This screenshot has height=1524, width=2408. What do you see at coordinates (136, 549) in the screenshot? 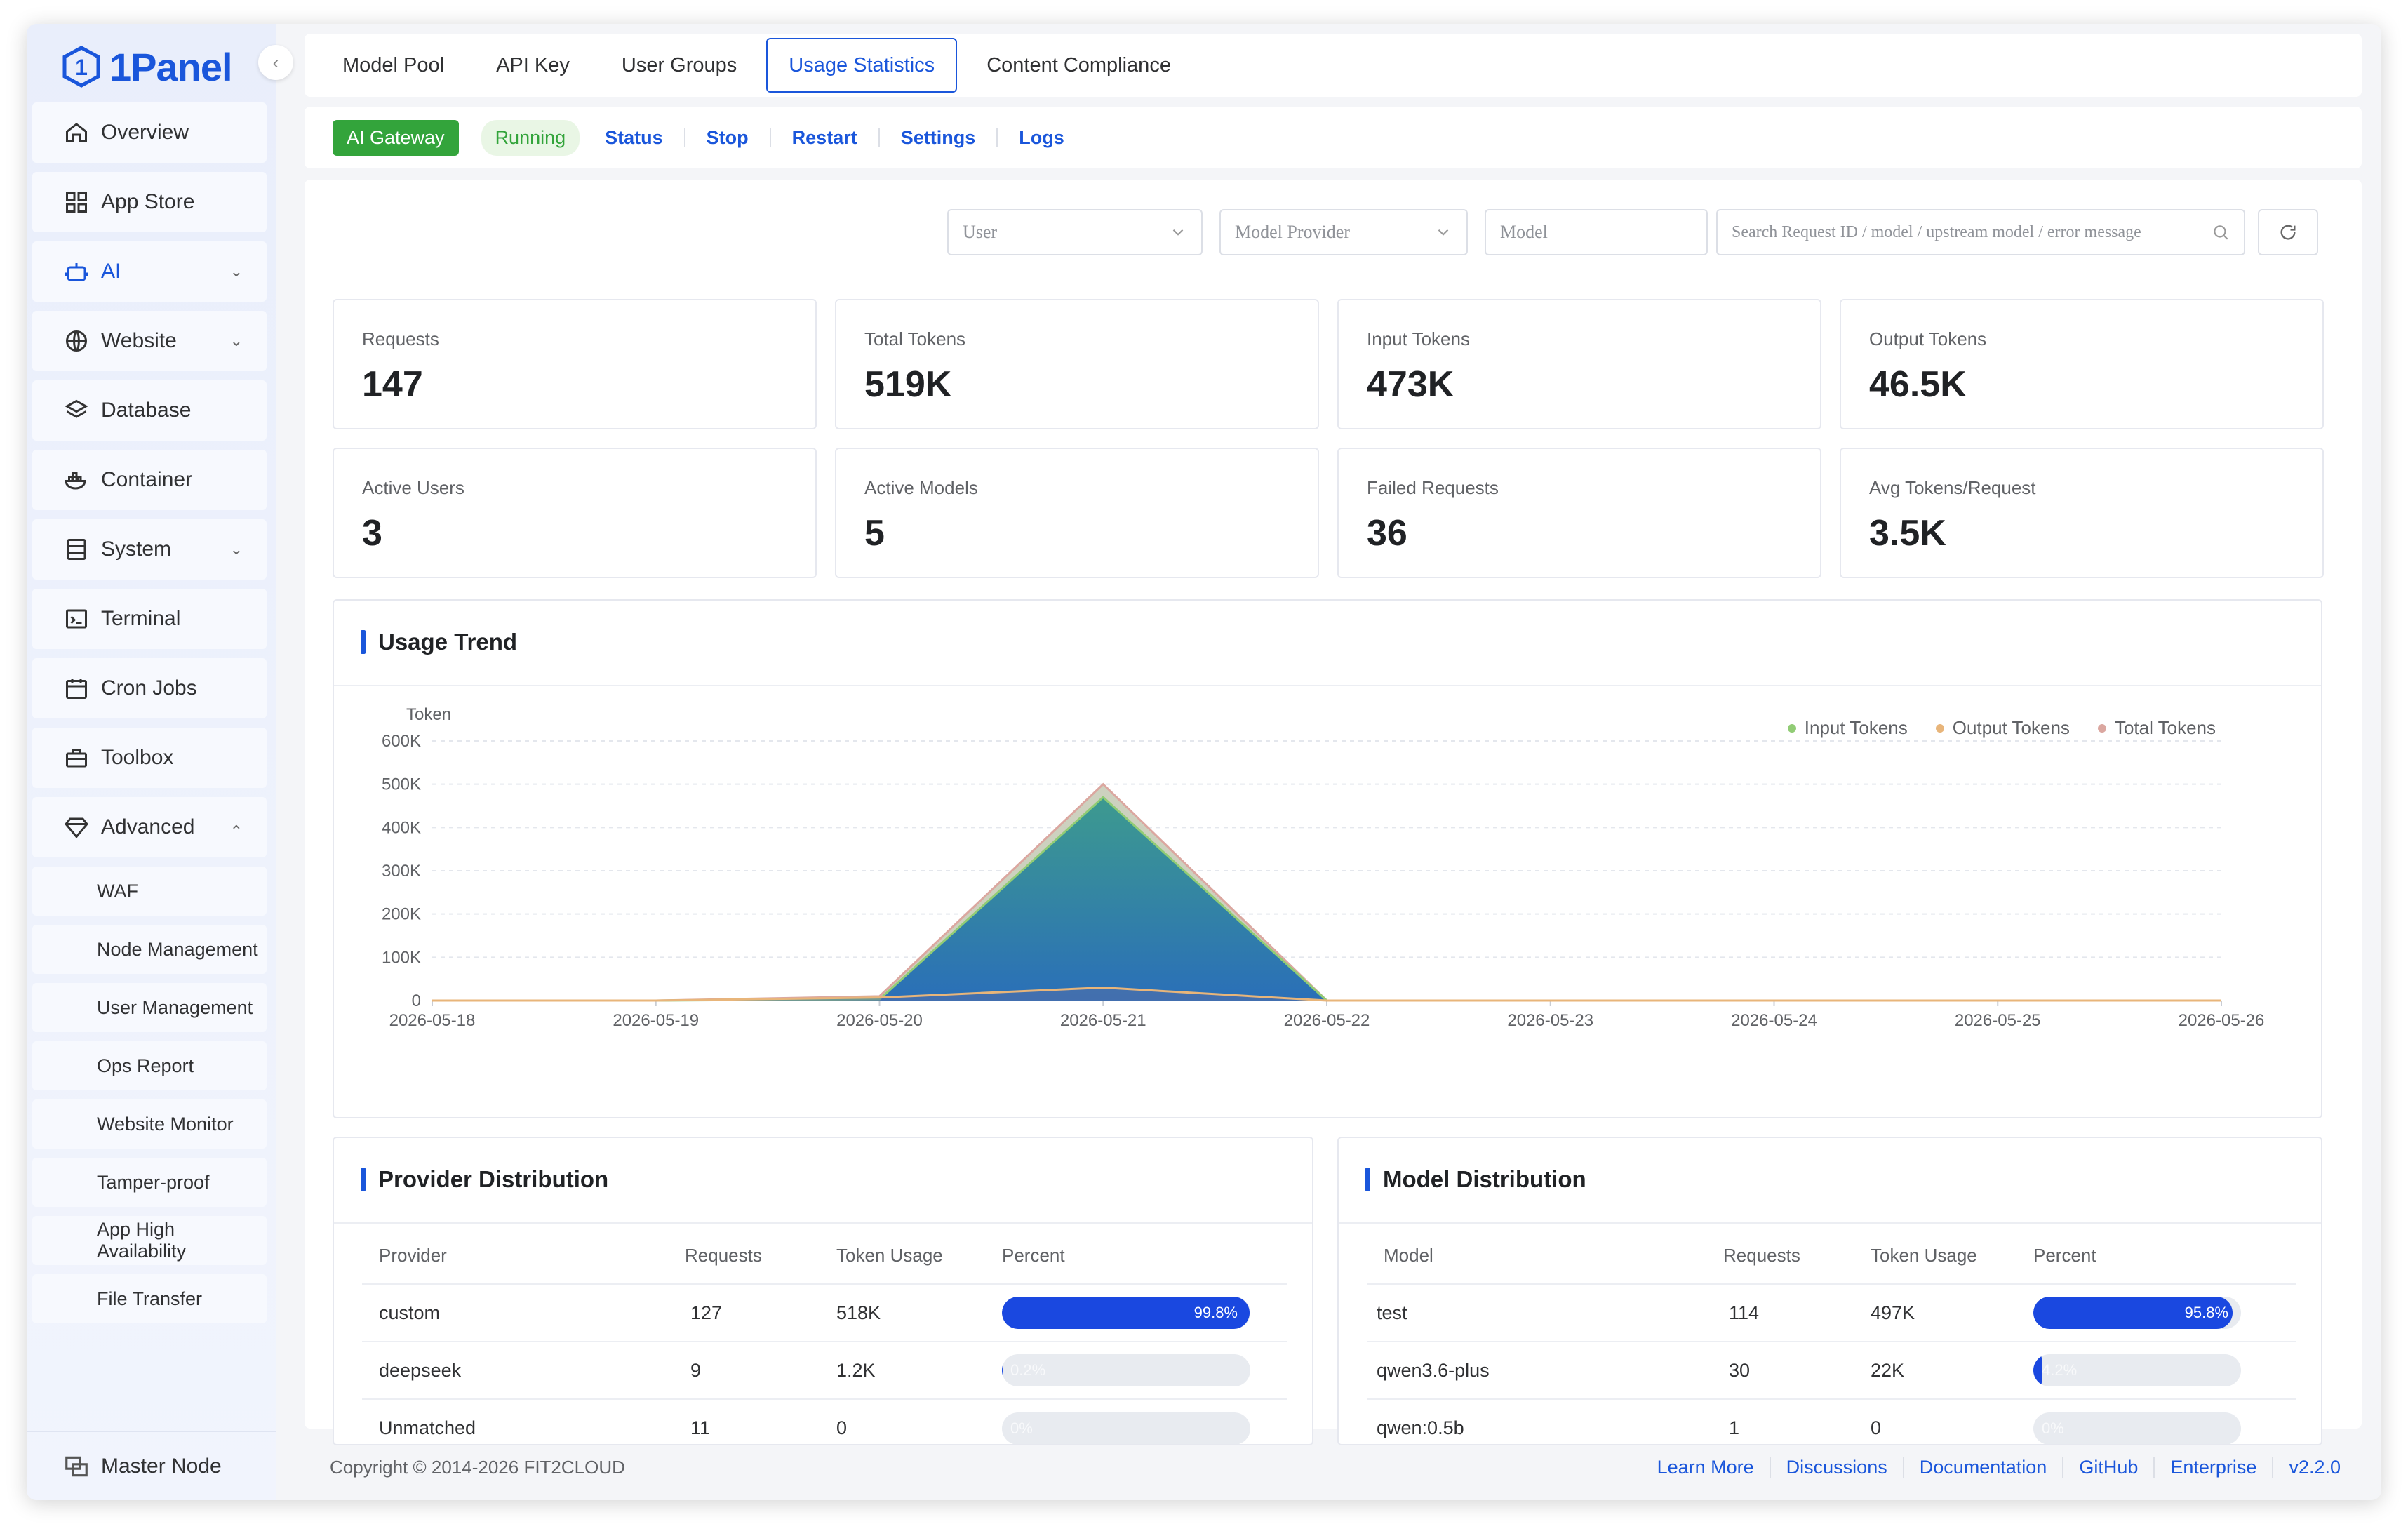
I see `sidebar-item-label: System` at bounding box center [136, 549].